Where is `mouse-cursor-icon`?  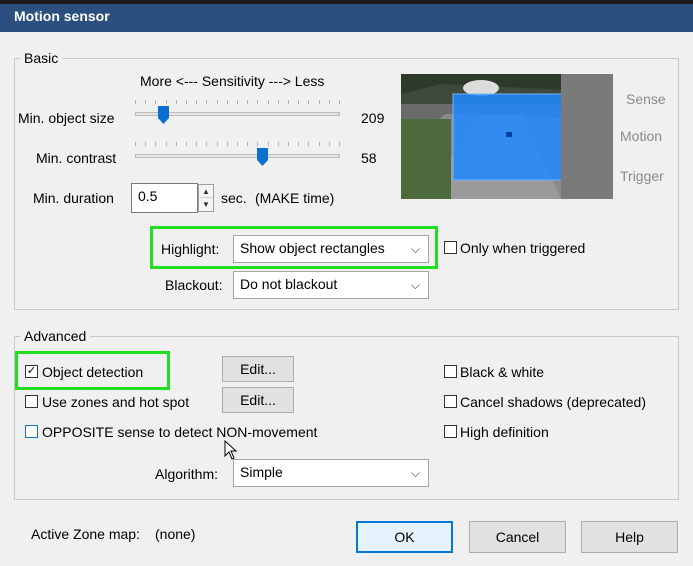
mouse-cursor-icon is located at coordinates (231, 450).